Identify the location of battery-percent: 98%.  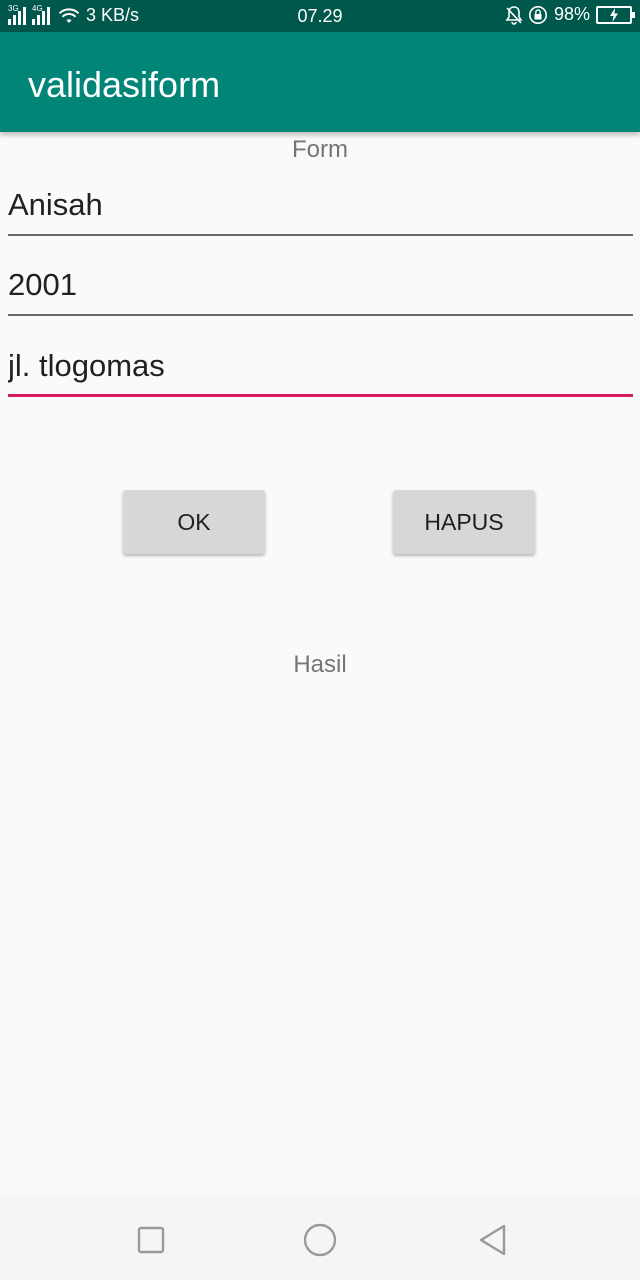
(571, 14).